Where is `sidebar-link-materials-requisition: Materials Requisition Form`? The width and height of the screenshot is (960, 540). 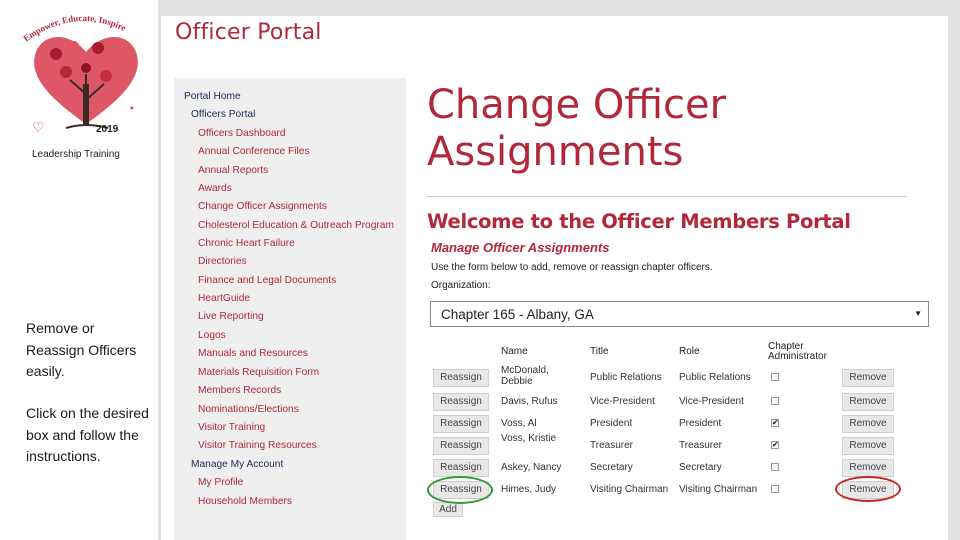 sidebar-link-materials-requisition: Materials Requisition Form is located at coordinates (290, 373).